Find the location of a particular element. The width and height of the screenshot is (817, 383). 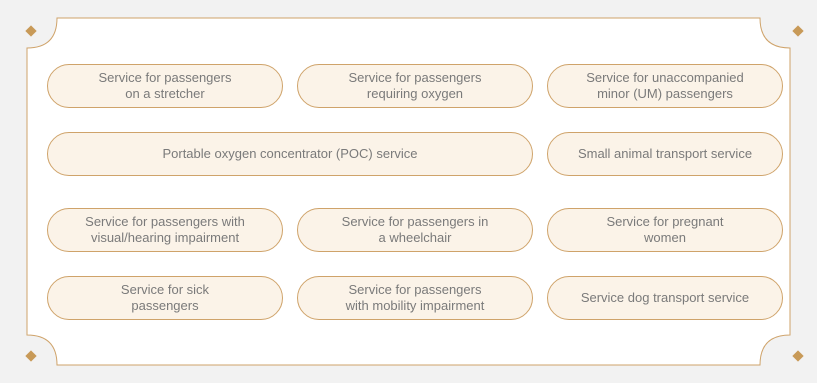

service-label: Service for pregnant women is located at coordinates (665, 229).